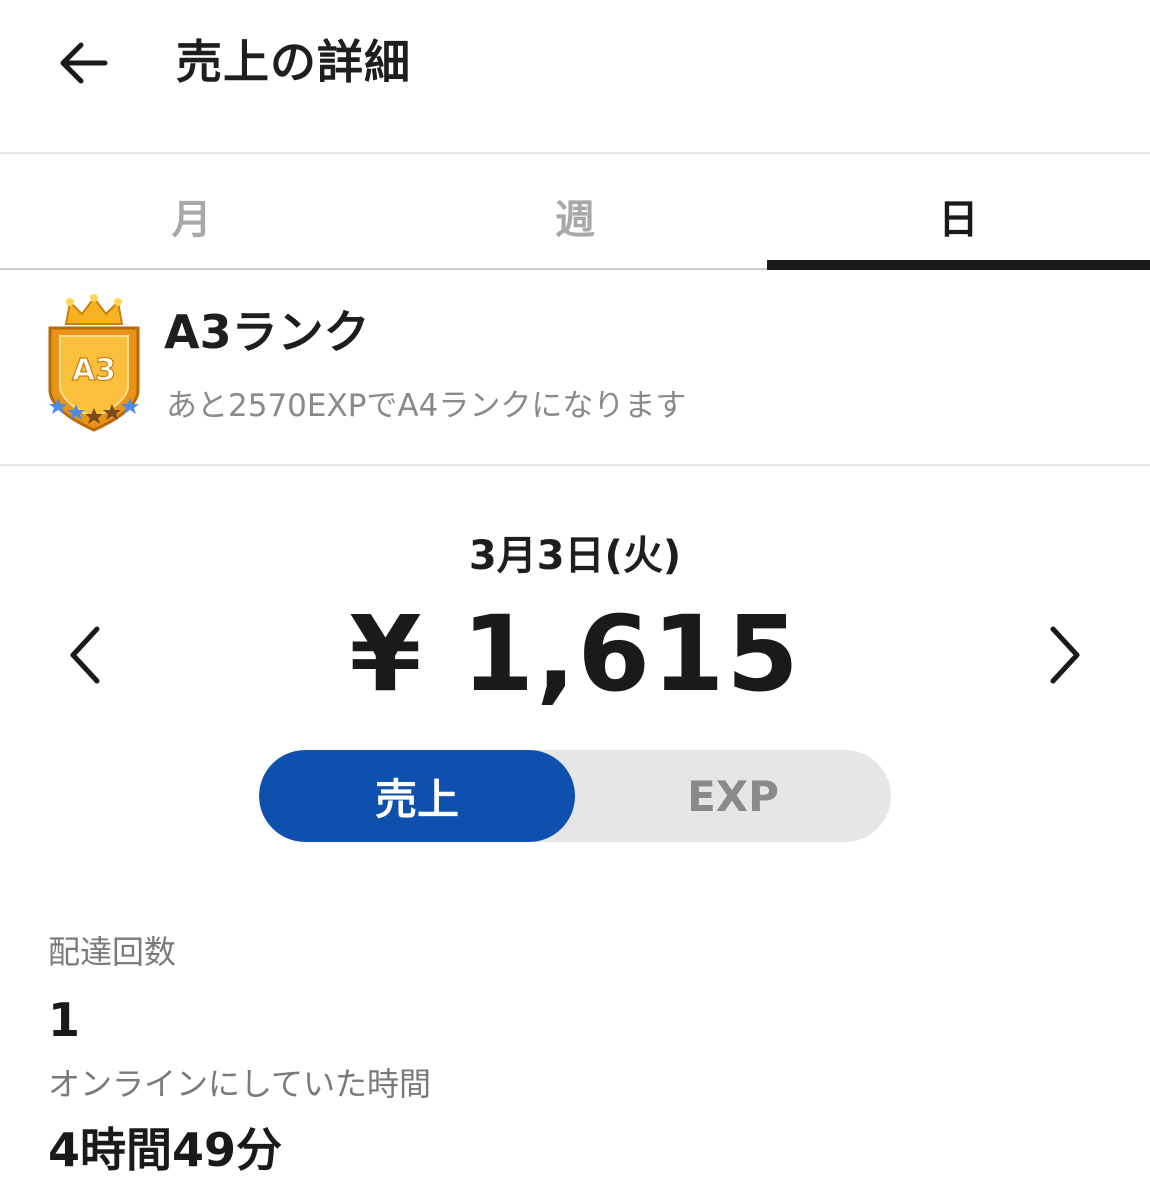 Image resolution: width=1150 pixels, height=1200 pixels. I want to click on previous-day-button, so click(85, 655).